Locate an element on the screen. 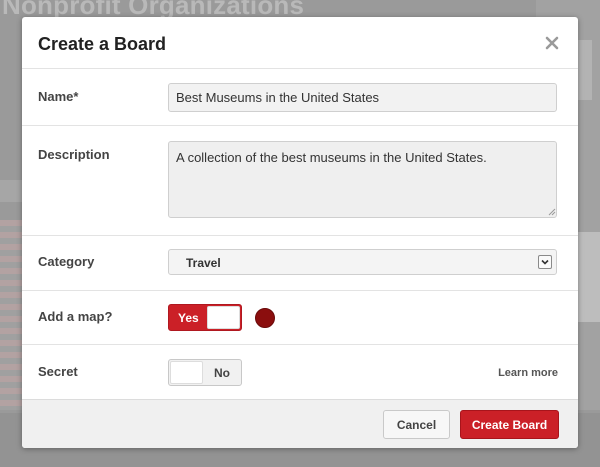 The height and width of the screenshot is (467, 600). dialog-header: Create a Board is located at coordinates (300, 43).